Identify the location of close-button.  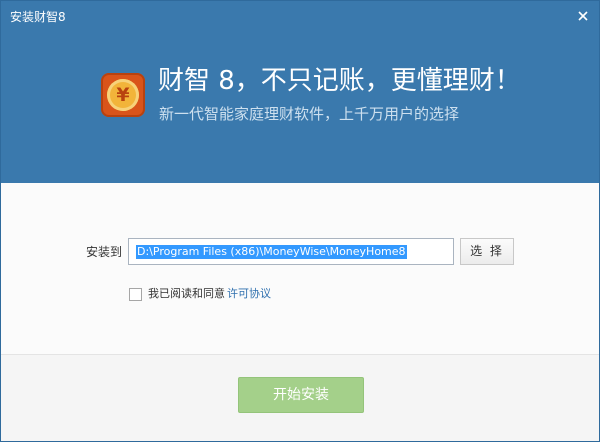
(583, 16).